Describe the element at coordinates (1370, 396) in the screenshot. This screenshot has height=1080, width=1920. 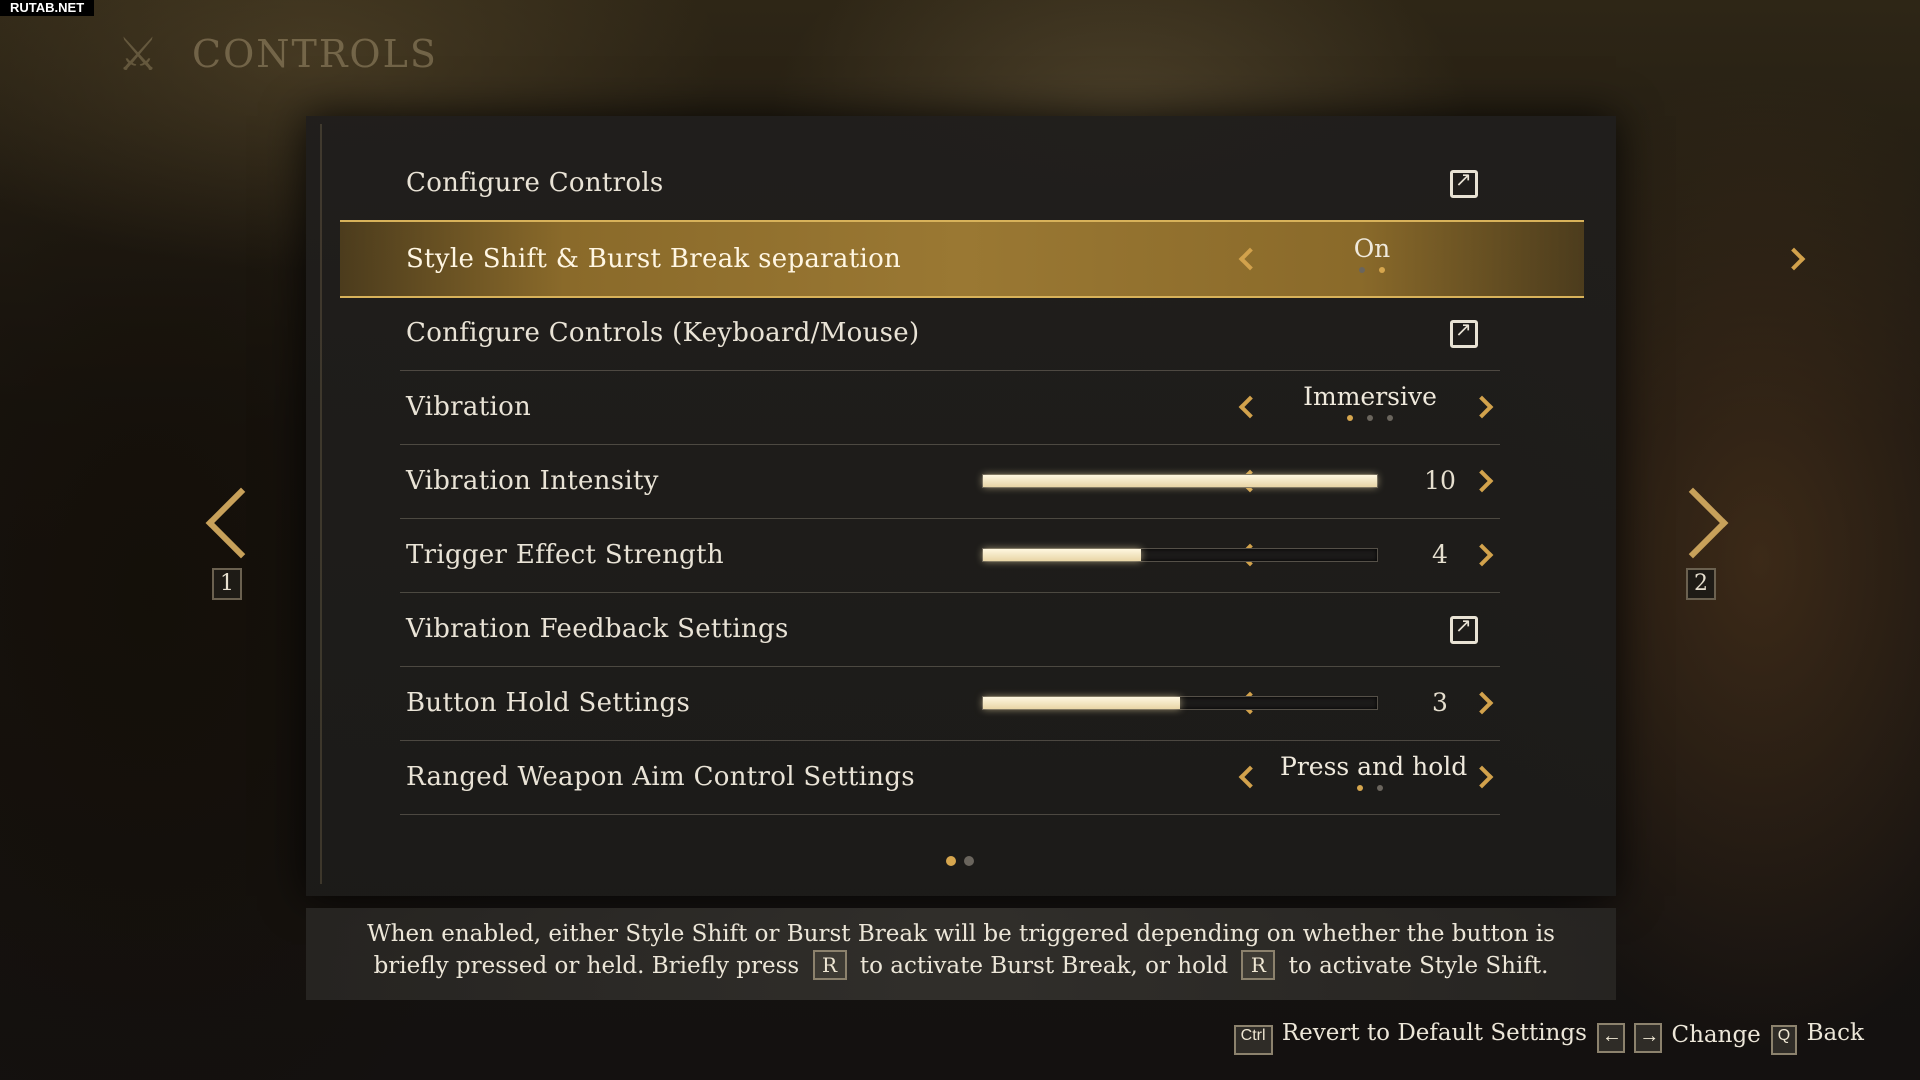
I see `option-value-text: Immersive` at that location.